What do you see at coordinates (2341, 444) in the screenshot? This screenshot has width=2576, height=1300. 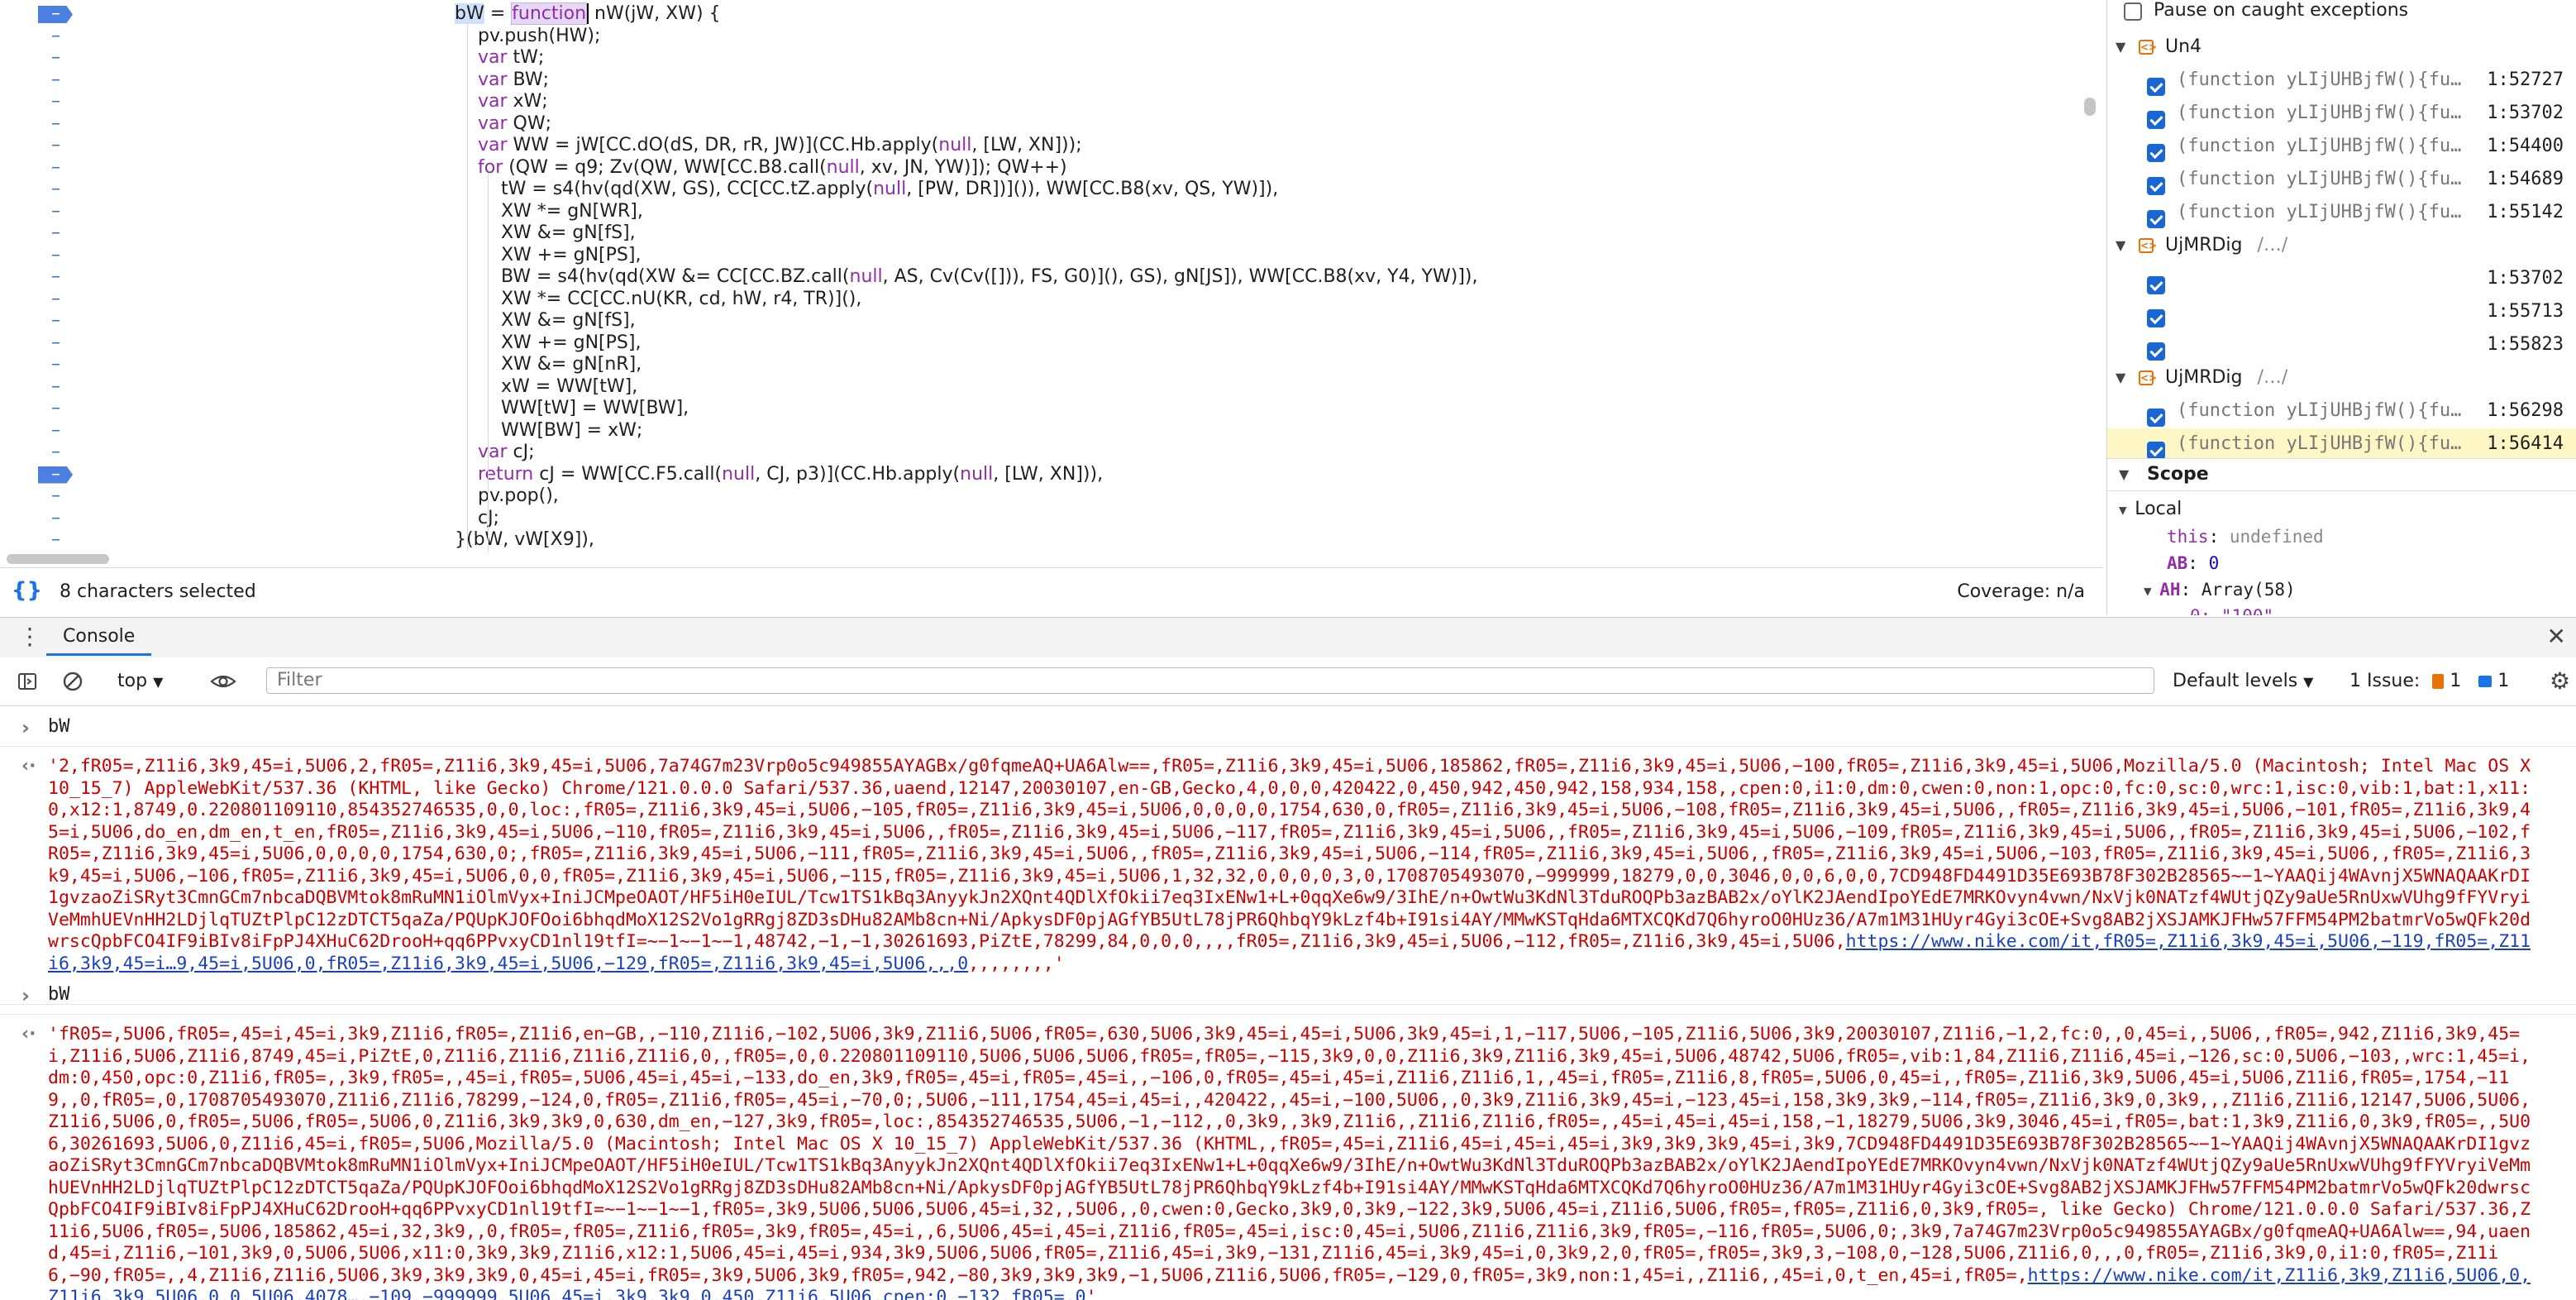 I see `breakpoint-item: (function yLIjUHBjfW(){fu… 1:56414` at bounding box center [2341, 444].